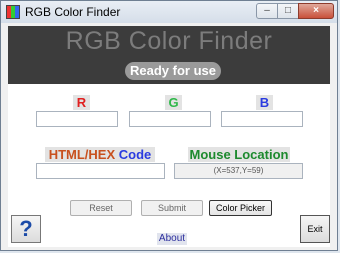 This screenshot has height=253, width=340. Describe the element at coordinates (267, 11) in the screenshot. I see `minimize-button: –` at that location.